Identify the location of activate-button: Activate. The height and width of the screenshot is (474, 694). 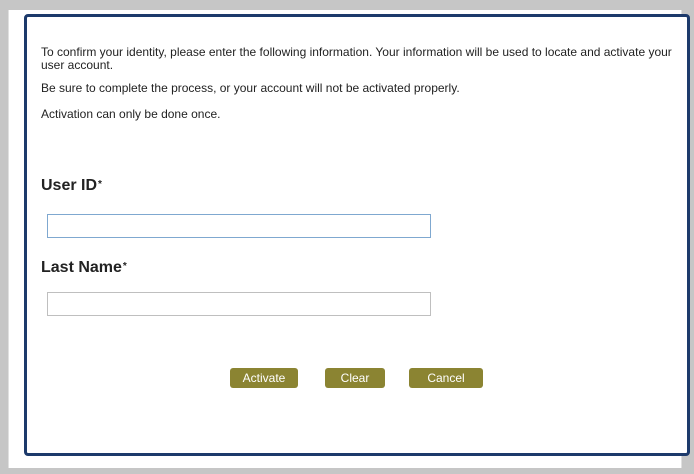
(264, 378).